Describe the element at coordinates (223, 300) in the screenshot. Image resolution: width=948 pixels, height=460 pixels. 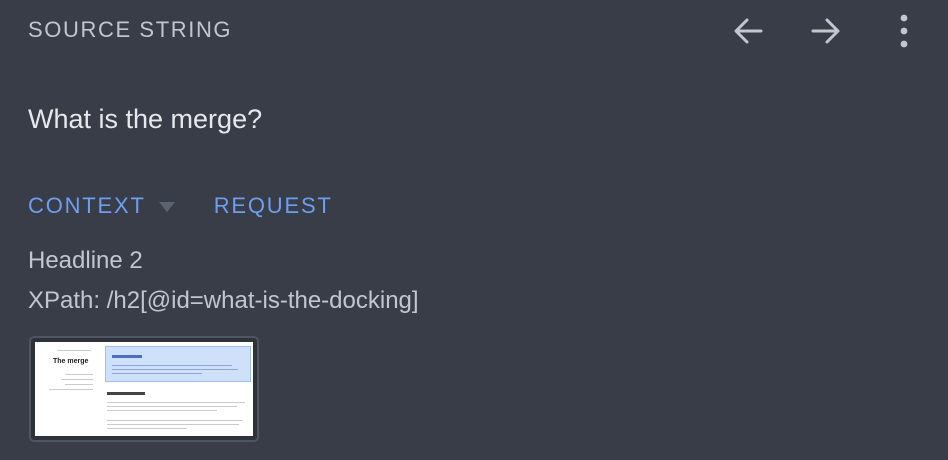
I see `context-xpath: XPath: /h2[@id=what-is-the-docking]` at that location.